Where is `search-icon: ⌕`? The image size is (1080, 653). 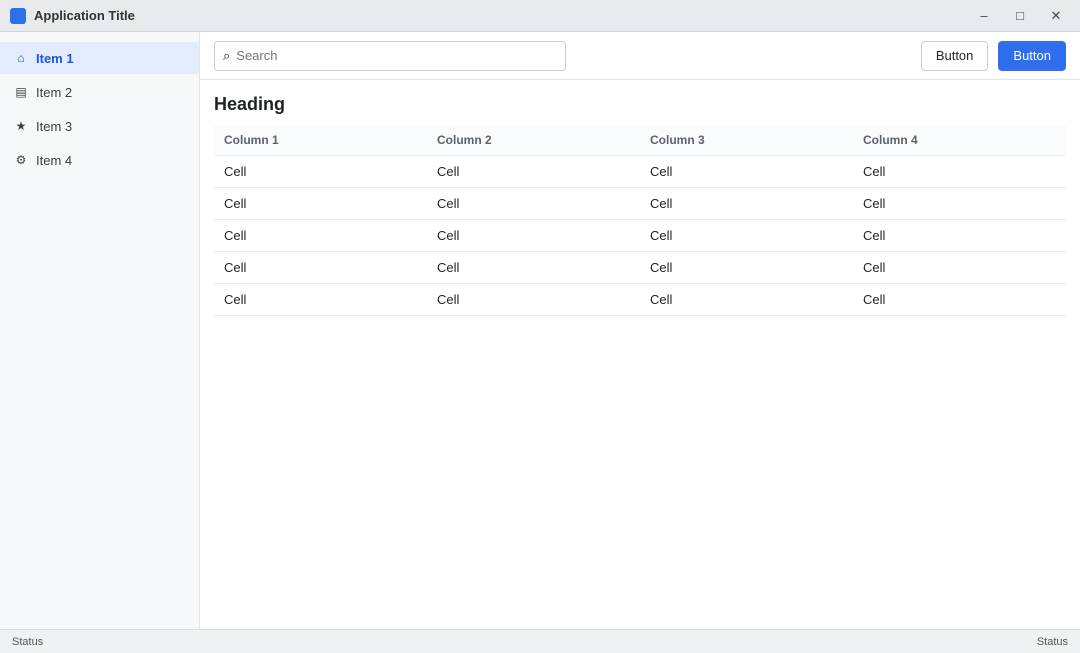
search-icon: ⌕ is located at coordinates (227, 55).